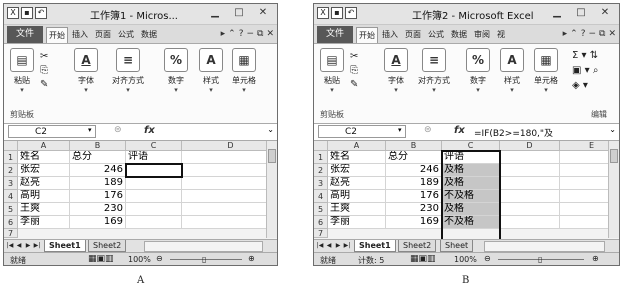 The height and width of the screenshot is (301, 630). Describe the element at coordinates (337, 13) in the screenshot. I see `save-icon: ▪` at that location.